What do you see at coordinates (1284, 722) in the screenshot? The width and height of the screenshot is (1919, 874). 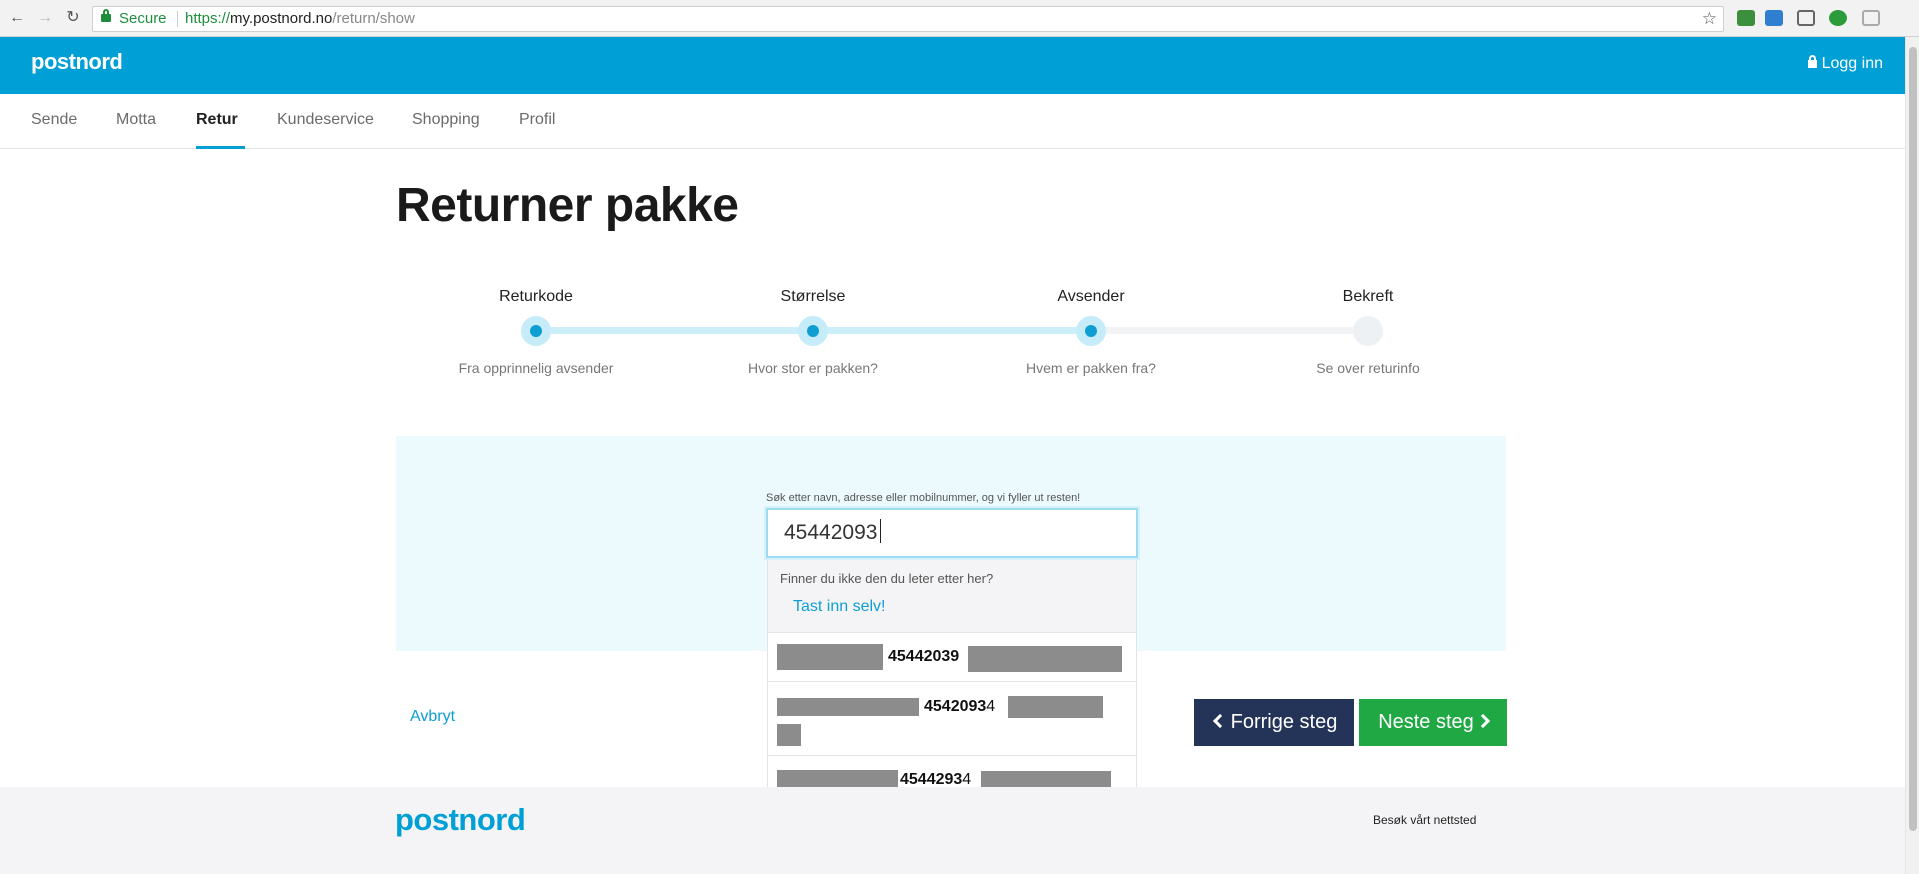 I see `previous-step-label: Forrige steg` at bounding box center [1284, 722].